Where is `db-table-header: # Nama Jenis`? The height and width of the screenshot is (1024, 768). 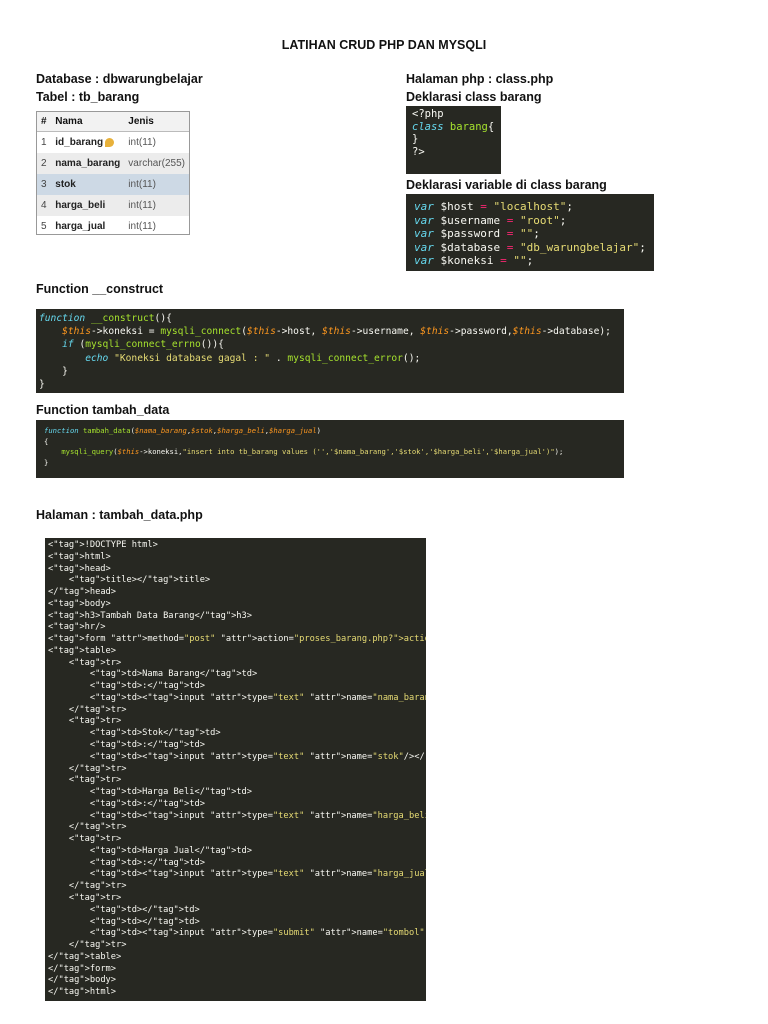 db-table-header: # Nama Jenis is located at coordinates (113, 122).